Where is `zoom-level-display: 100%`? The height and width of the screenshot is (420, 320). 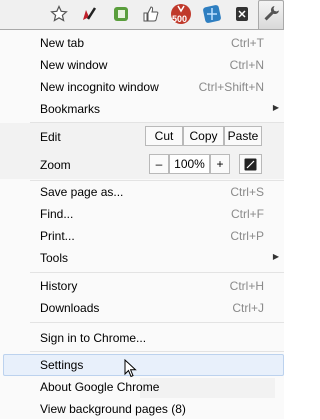
zoom-level-display: 100% is located at coordinates (189, 164).